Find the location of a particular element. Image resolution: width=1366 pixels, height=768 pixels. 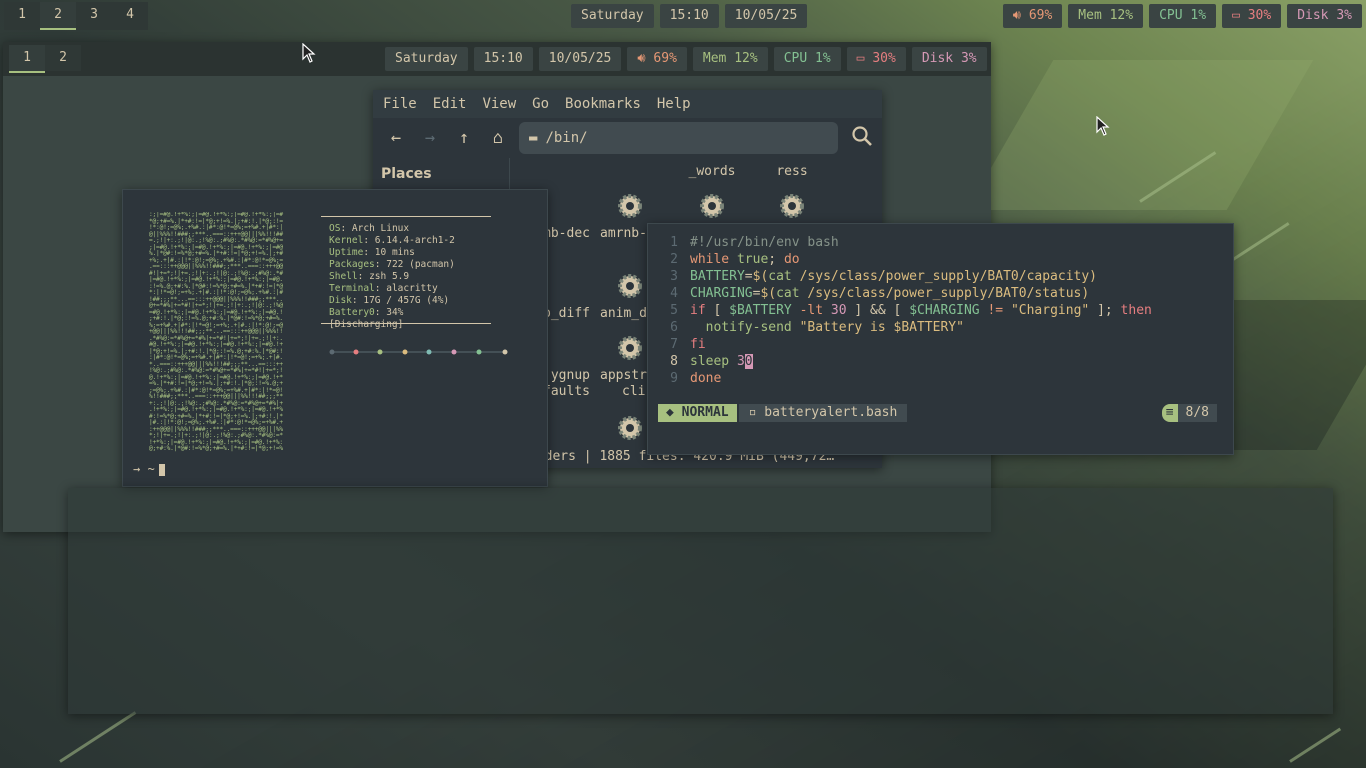

volume-widget: 🔊︎ 69% is located at coordinates (1032, 16).